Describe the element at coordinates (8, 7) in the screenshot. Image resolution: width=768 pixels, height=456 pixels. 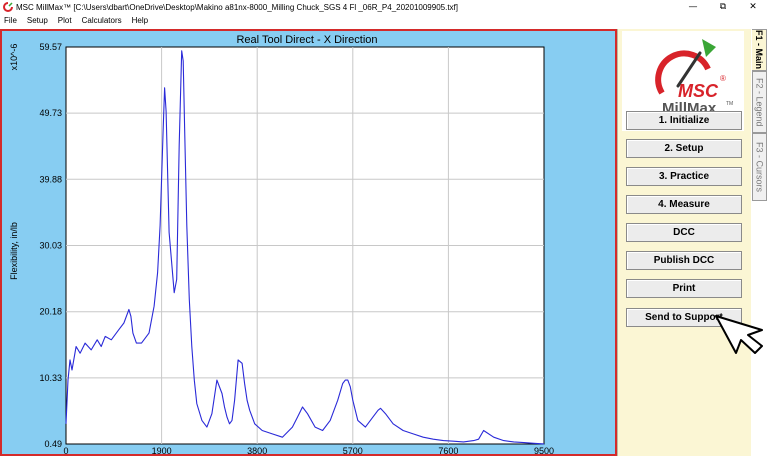
I see `app-icon` at that location.